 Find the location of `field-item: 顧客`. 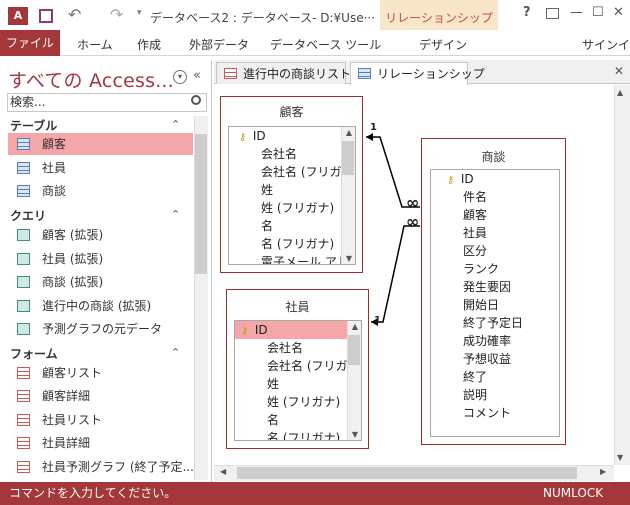

field-item: 顧客 is located at coordinates (500, 215).